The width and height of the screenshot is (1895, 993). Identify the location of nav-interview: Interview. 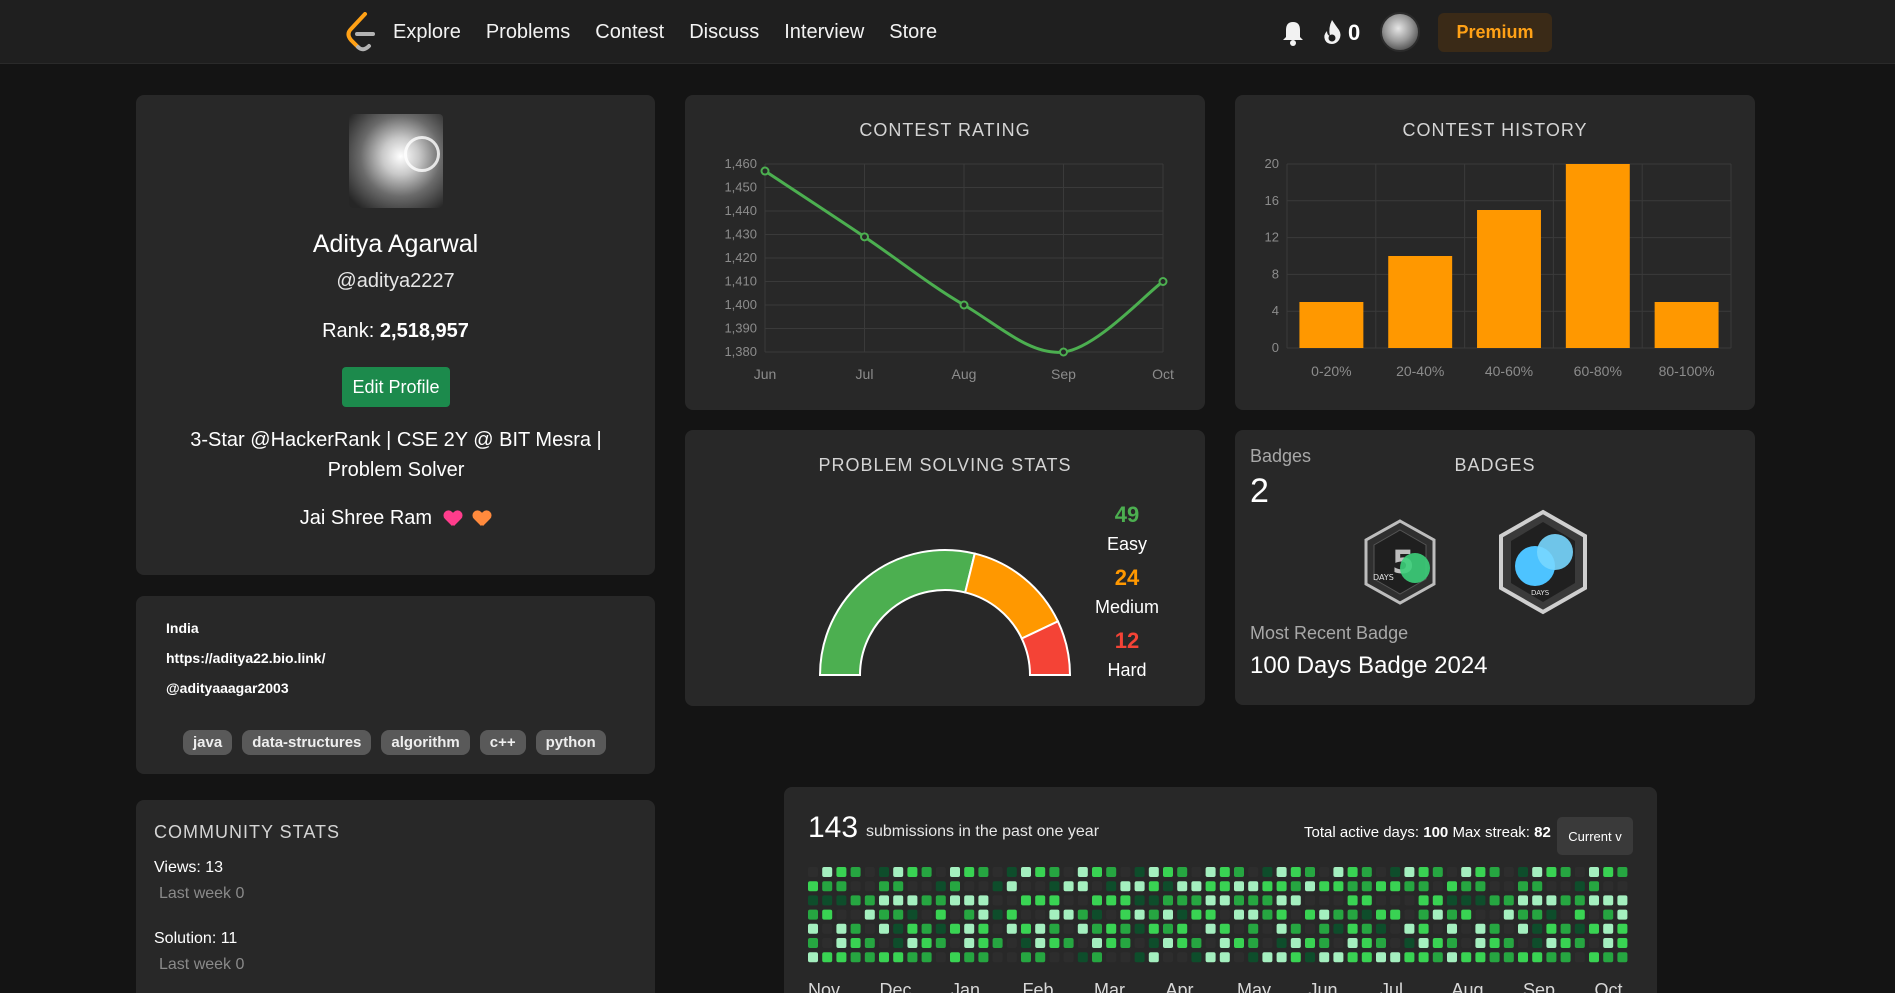
(824, 32).